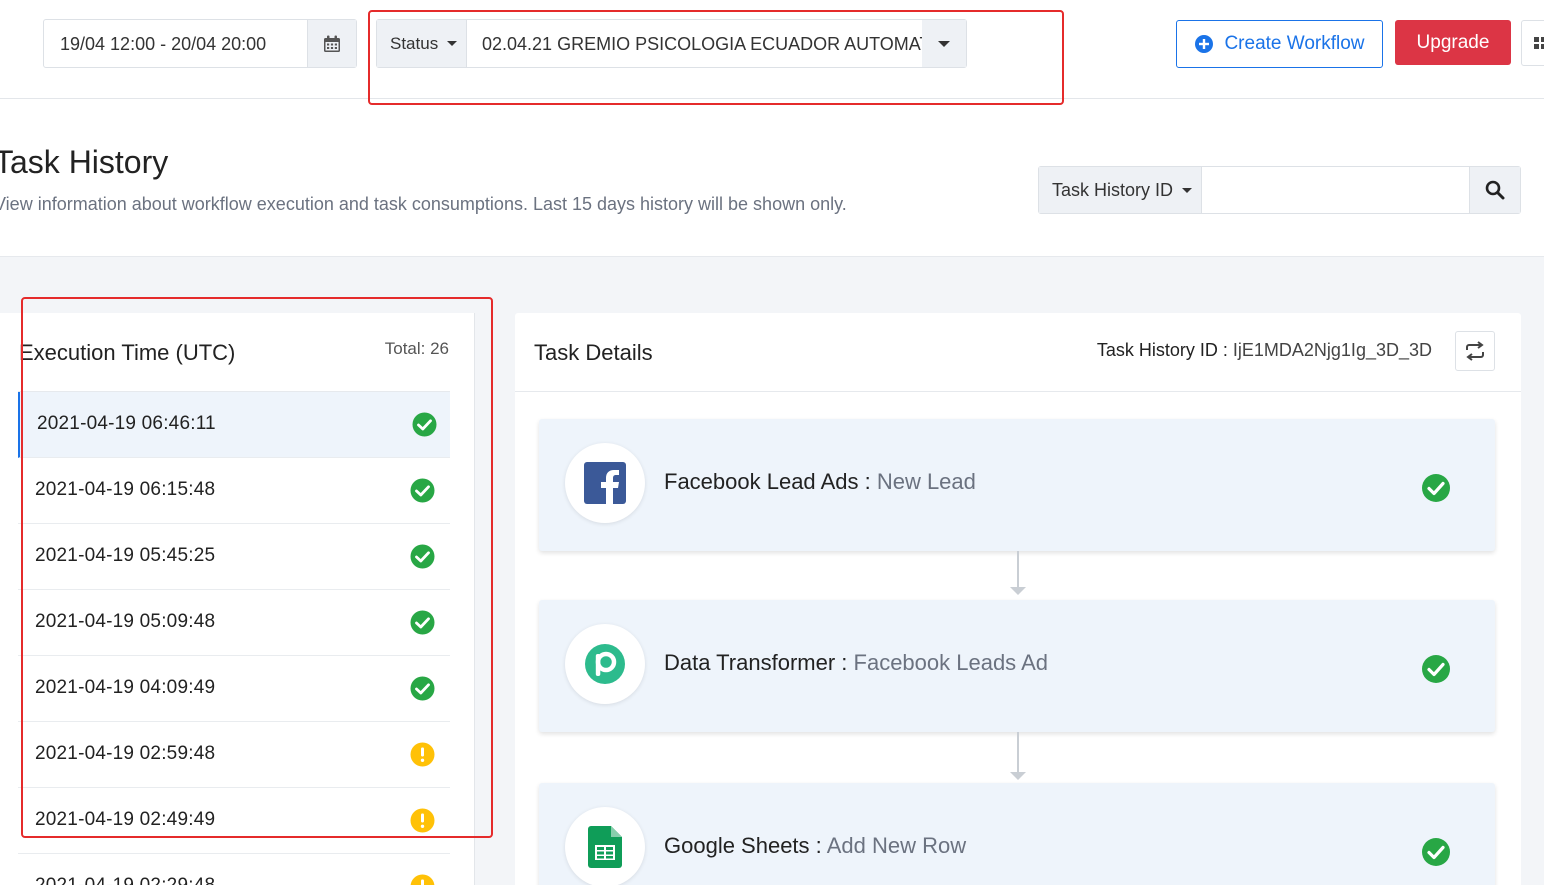 This screenshot has width=1544, height=885. Describe the element at coordinates (125, 880) in the screenshot. I see `execution-time: 2021-04-19 02:29:48` at that location.